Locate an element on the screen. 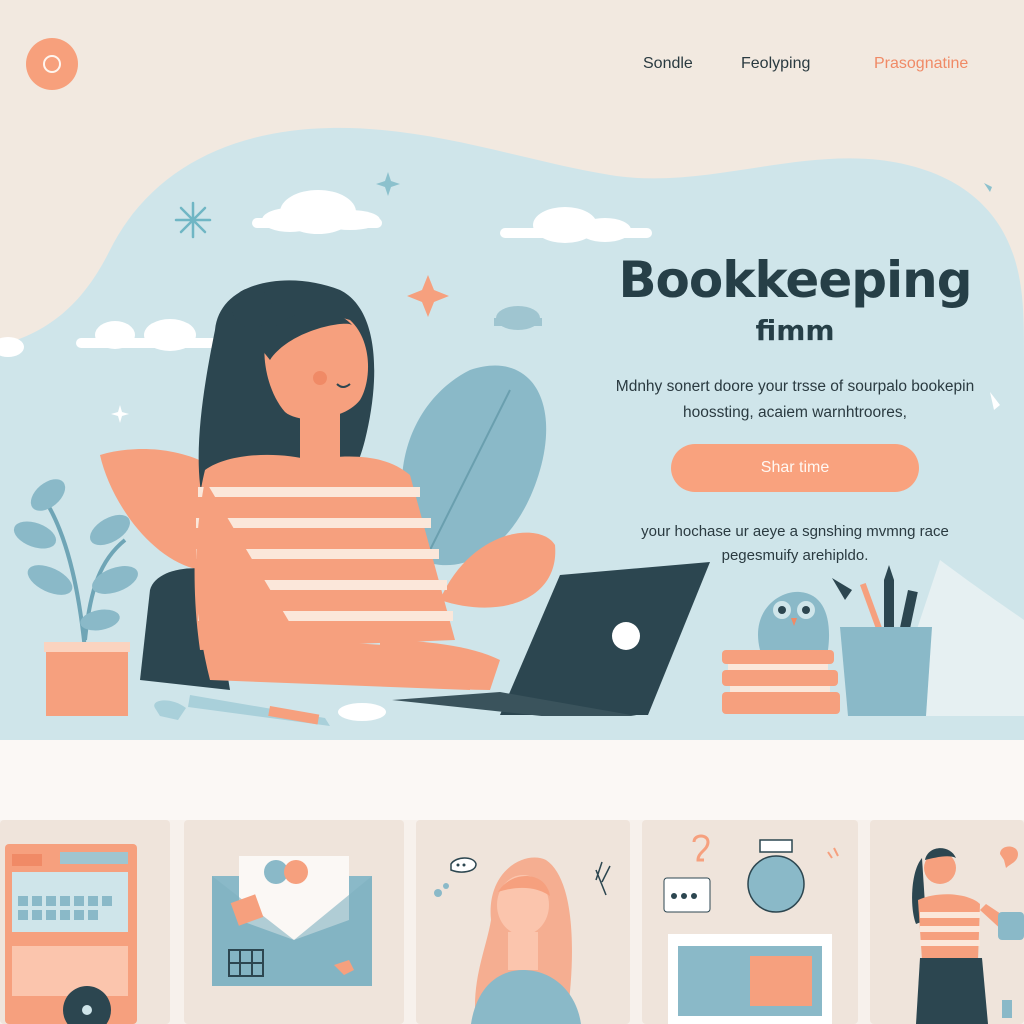  books-stack is located at coordinates (781, 682).